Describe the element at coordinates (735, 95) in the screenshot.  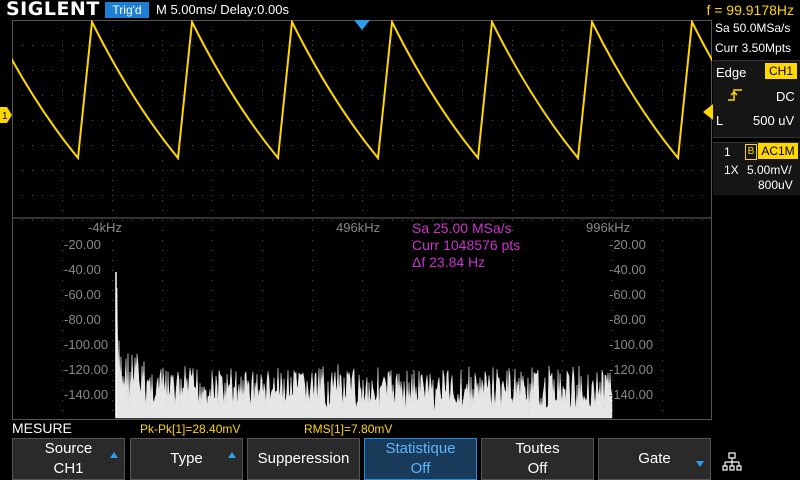
I see `rising-edge-icon` at that location.